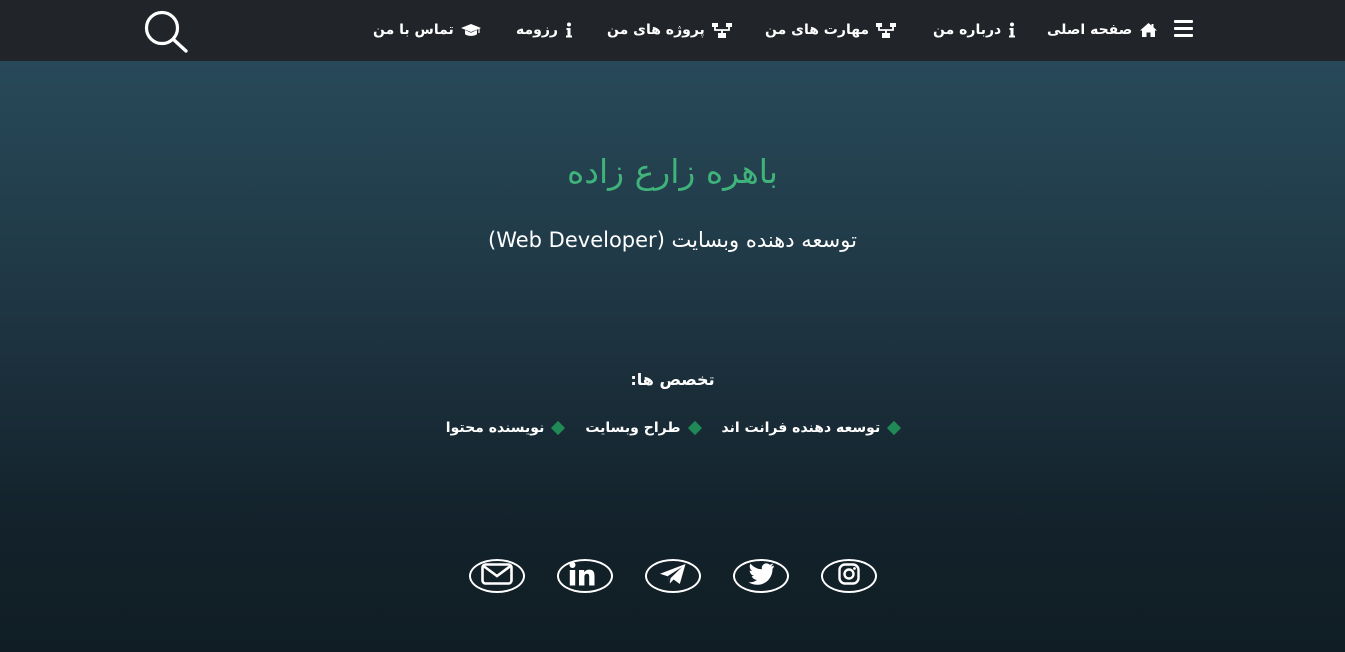 Image resolution: width=1345 pixels, height=652 pixels. What do you see at coordinates (470, 30) in the screenshot?
I see `graduation-cap-icon` at bounding box center [470, 30].